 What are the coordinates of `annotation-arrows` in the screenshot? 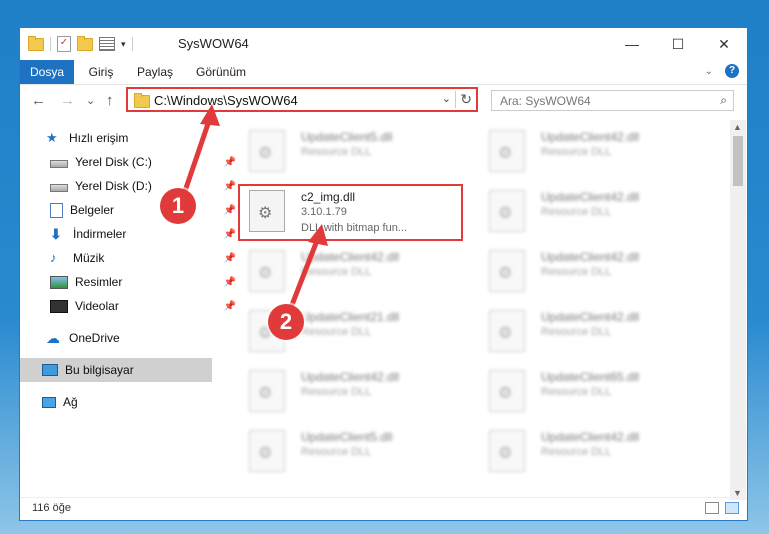 It's located at (254, 207).